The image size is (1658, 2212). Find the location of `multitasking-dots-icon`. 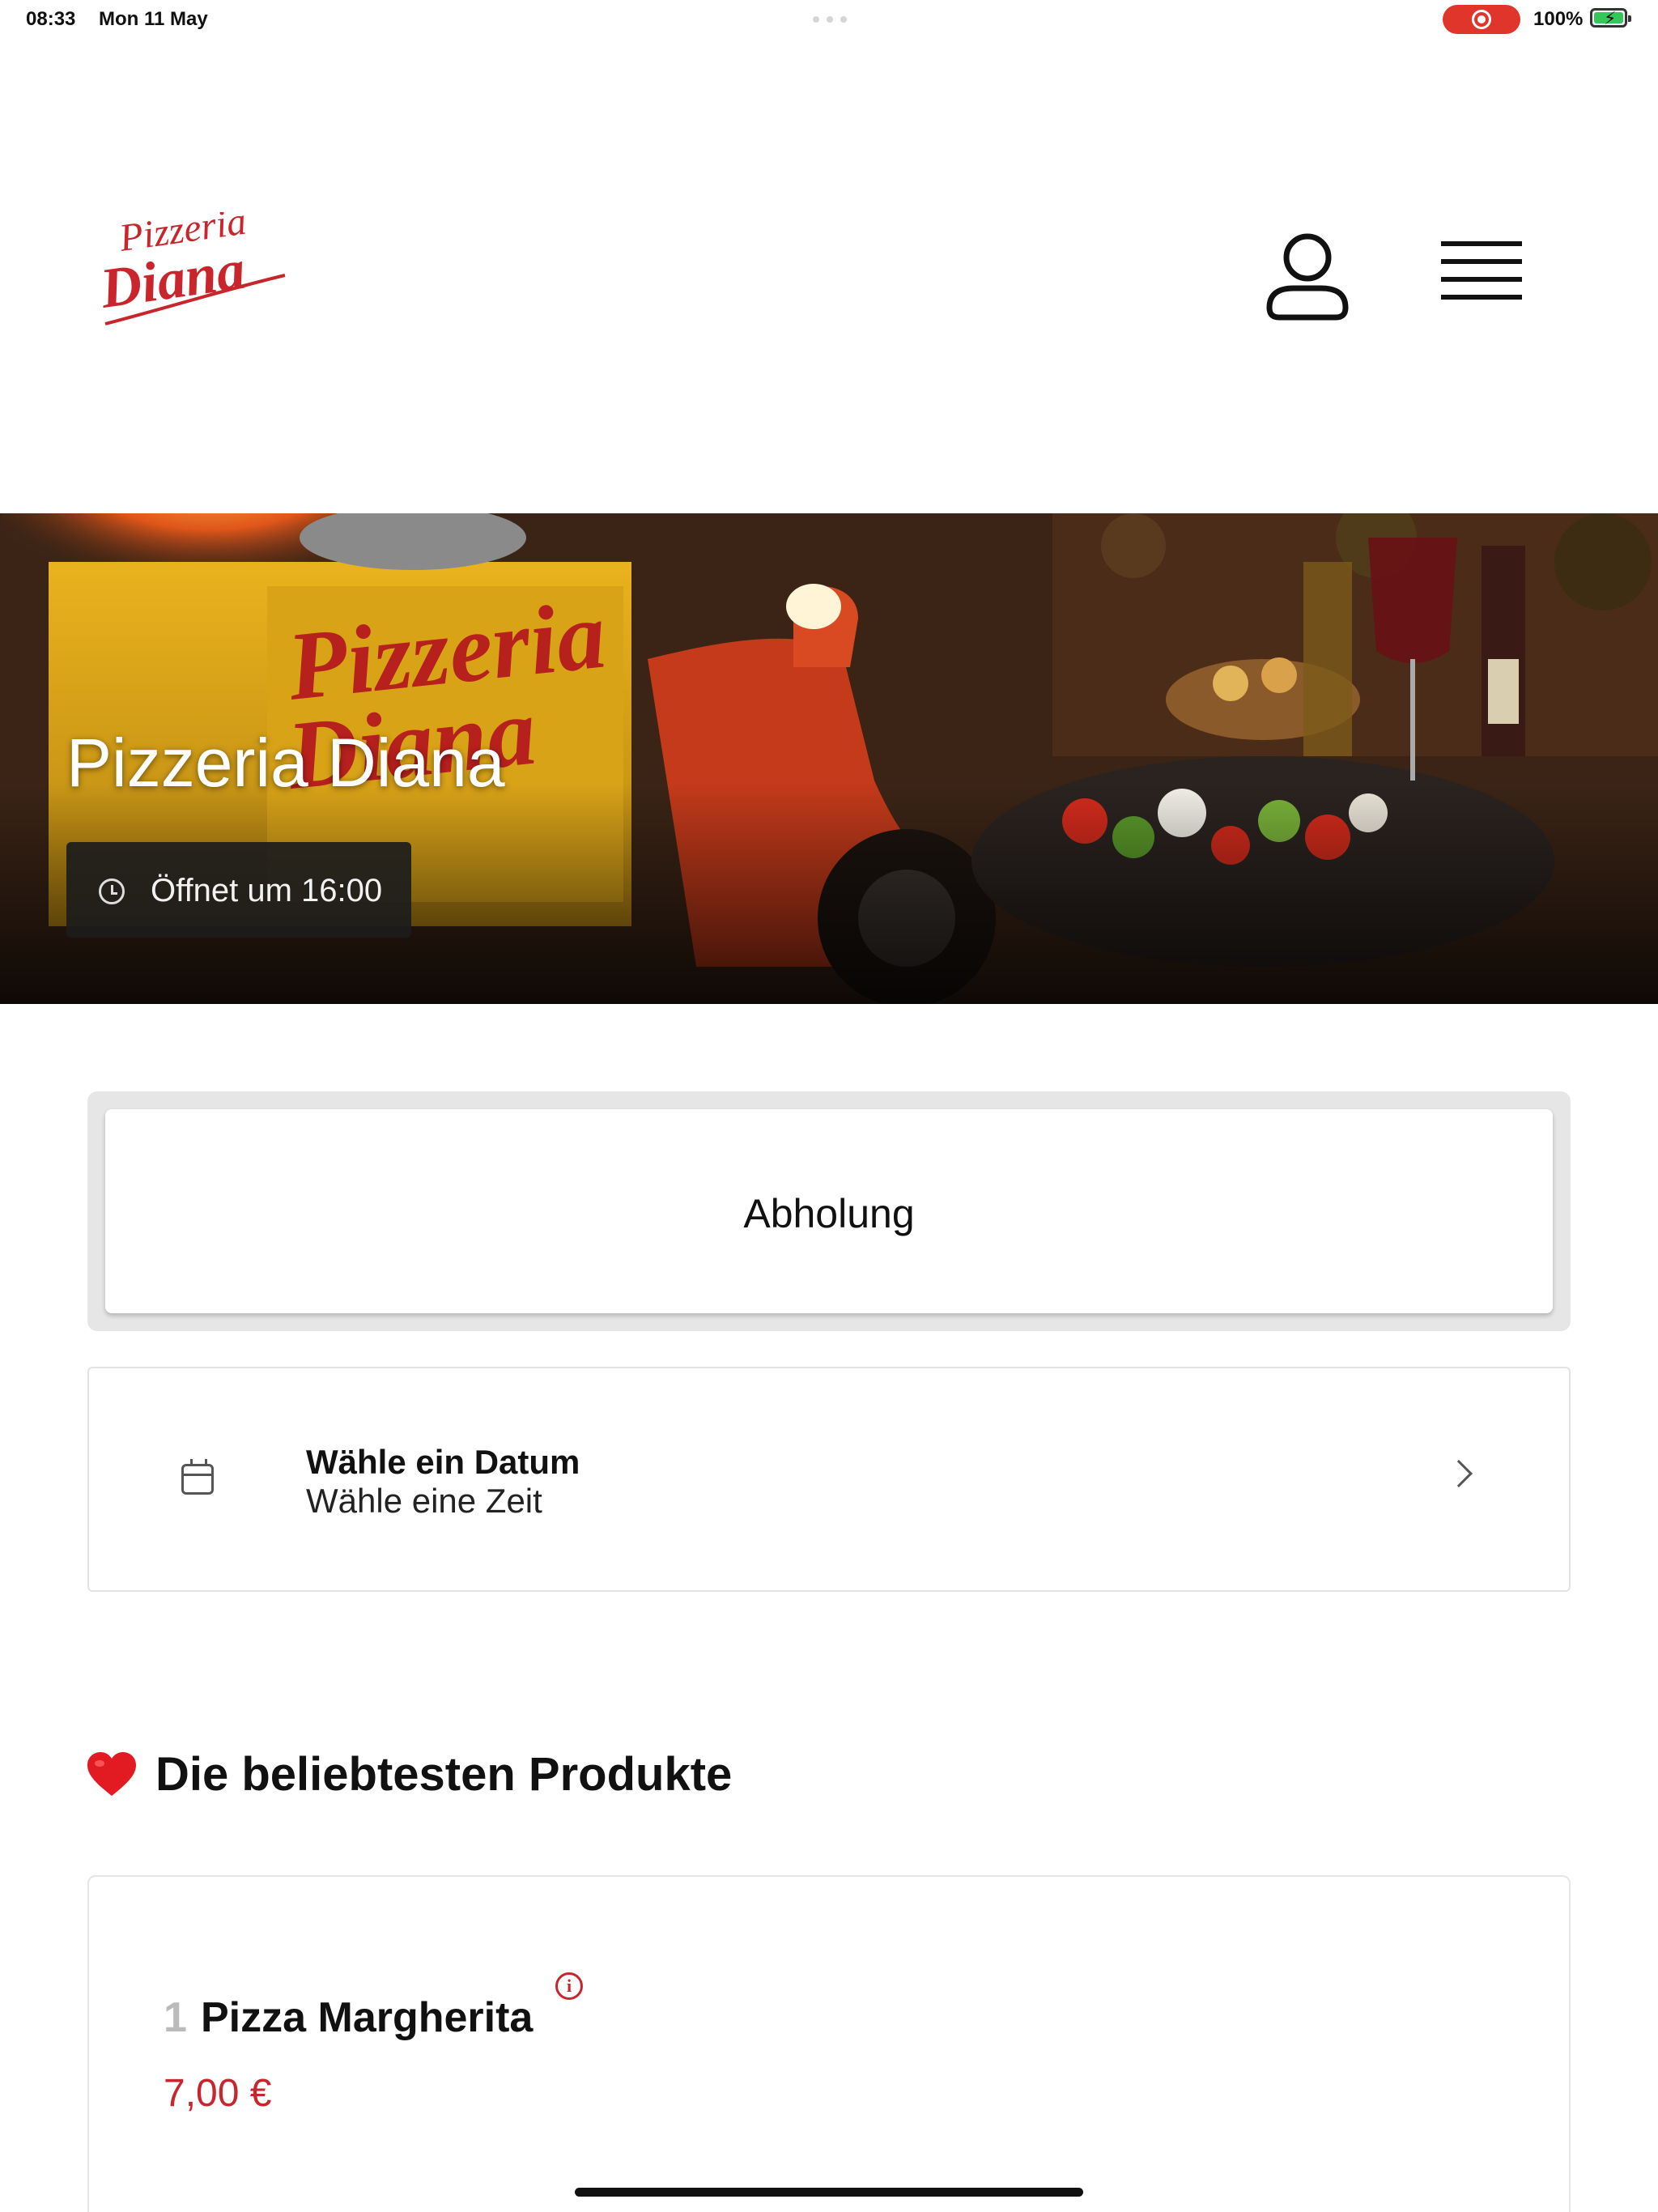

multitasking-dots-icon is located at coordinates (830, 19).